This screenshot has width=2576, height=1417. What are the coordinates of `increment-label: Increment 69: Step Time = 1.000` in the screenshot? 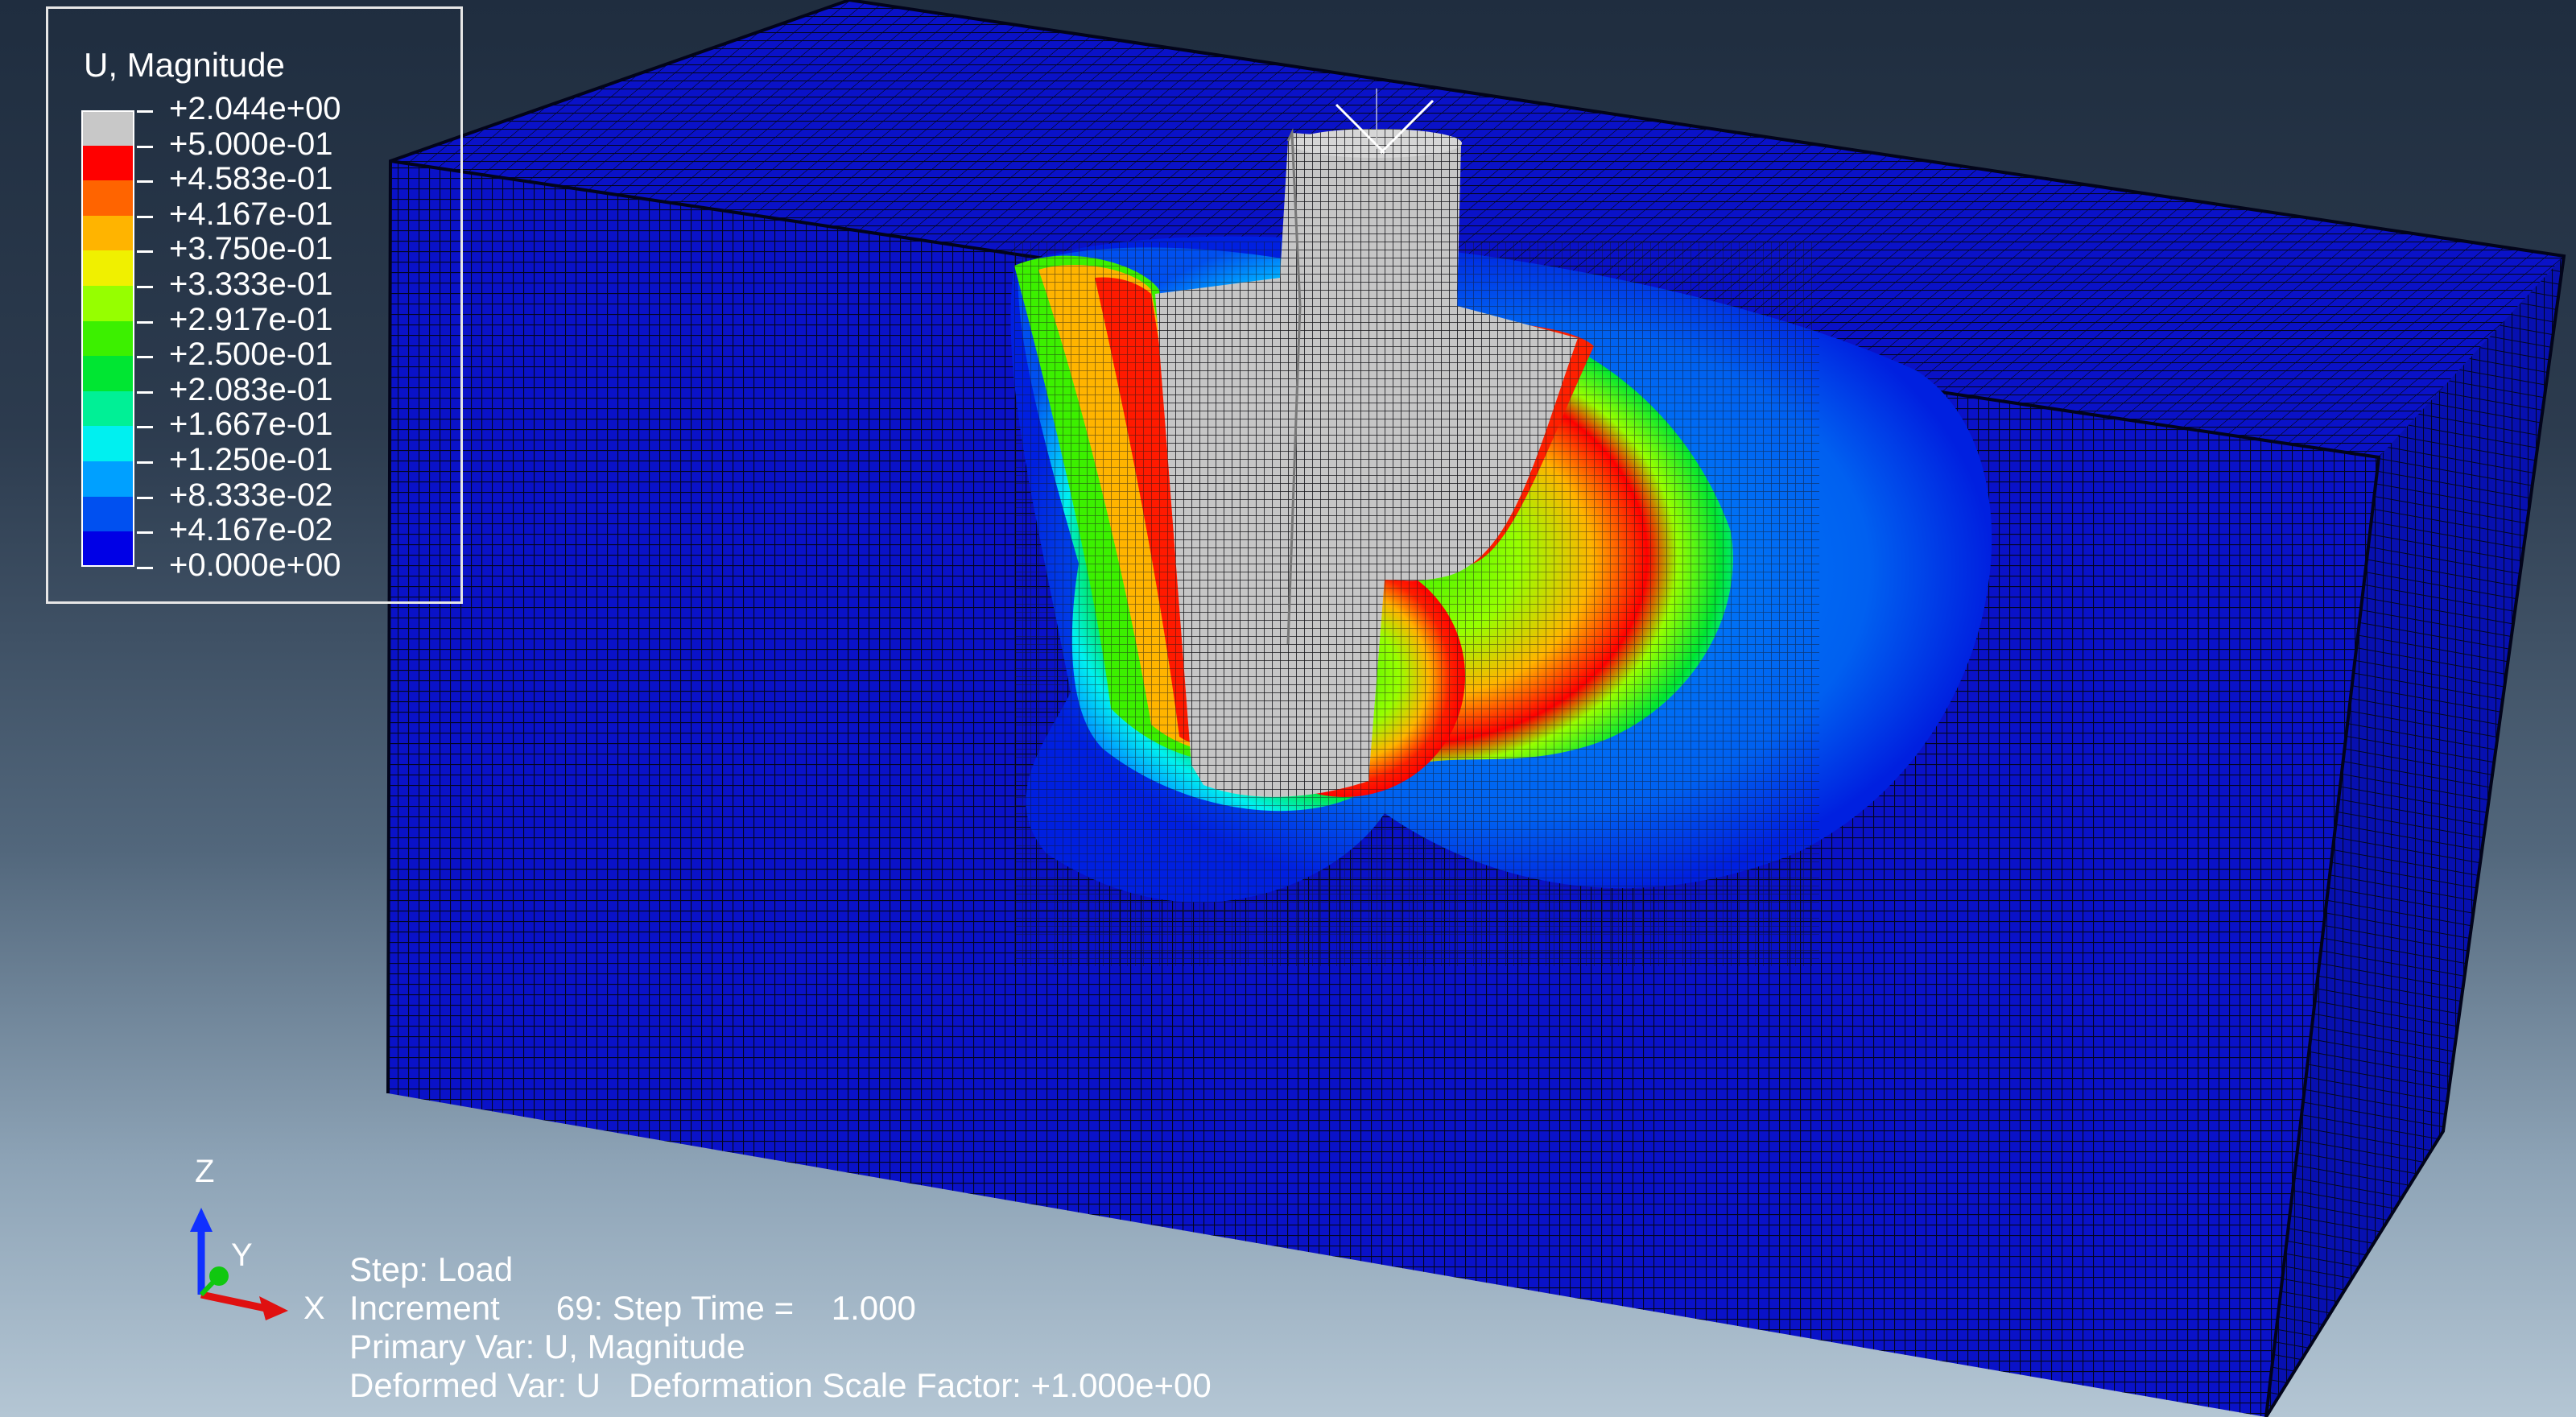 It's located at (632, 1308).